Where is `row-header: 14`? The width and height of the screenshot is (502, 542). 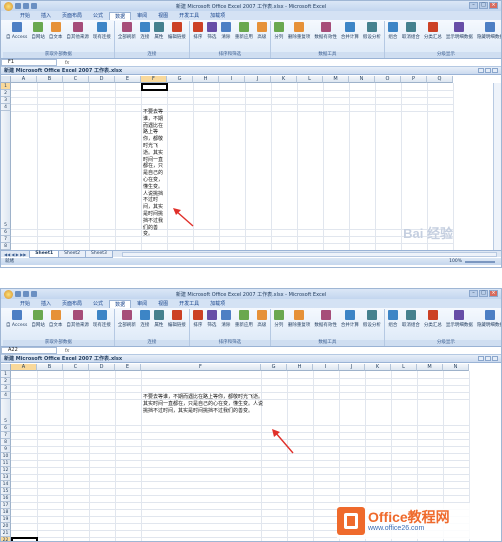 row-header: 14 is located at coordinates (6, 484).